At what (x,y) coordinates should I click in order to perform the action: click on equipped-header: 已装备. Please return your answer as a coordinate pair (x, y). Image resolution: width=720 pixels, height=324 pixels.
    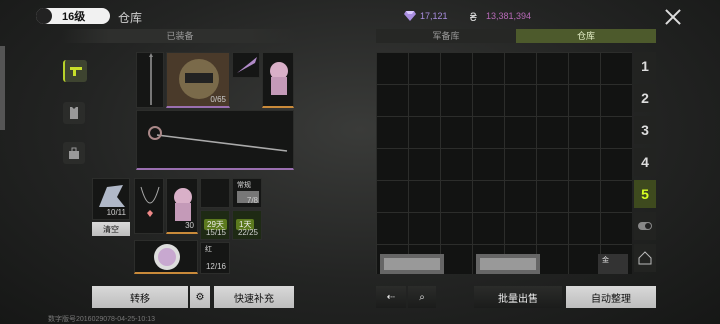
    Looking at the image, I should click on (180, 36).